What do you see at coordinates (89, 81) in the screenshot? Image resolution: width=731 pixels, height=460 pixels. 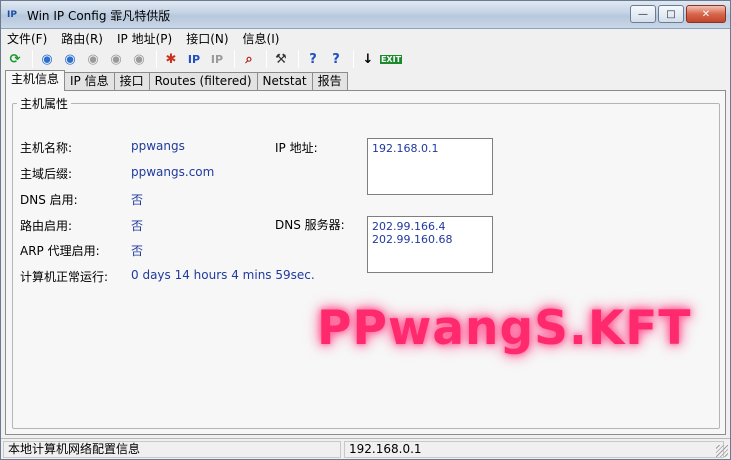 I see `tab-ip-info: IP 信息` at bounding box center [89, 81].